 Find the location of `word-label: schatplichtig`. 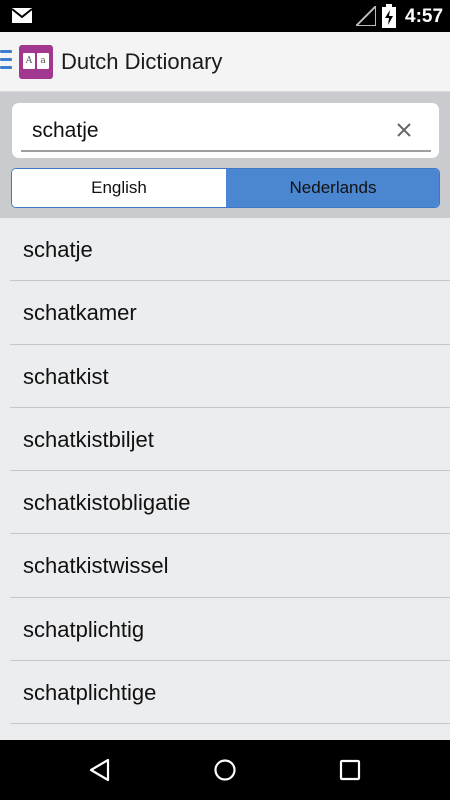

word-label: schatplichtig is located at coordinates (84, 629).